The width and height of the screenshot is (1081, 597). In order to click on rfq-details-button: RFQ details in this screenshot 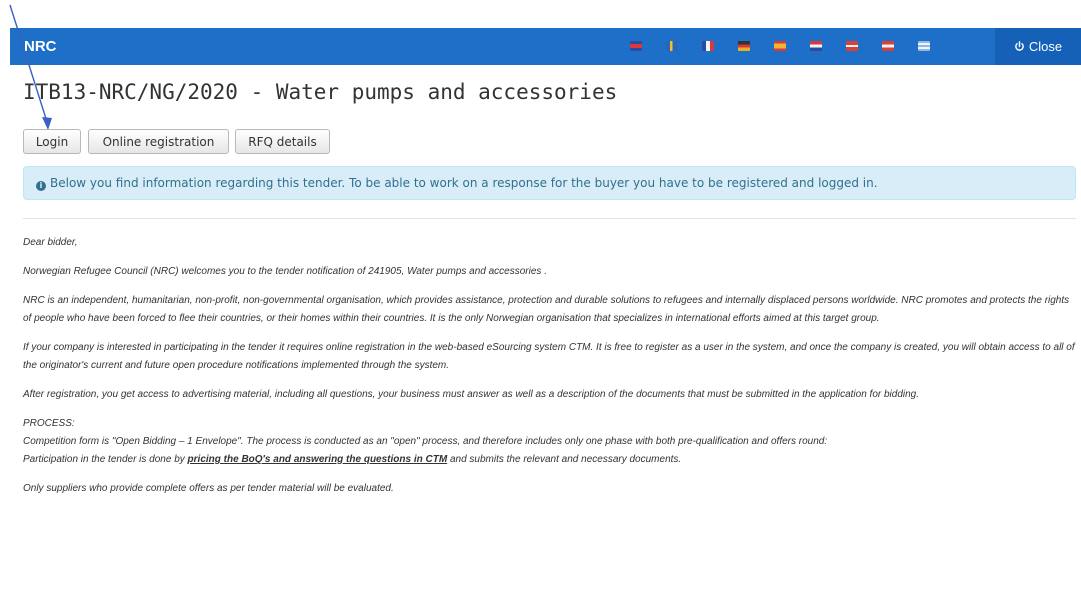, I will do `click(282, 141)`.